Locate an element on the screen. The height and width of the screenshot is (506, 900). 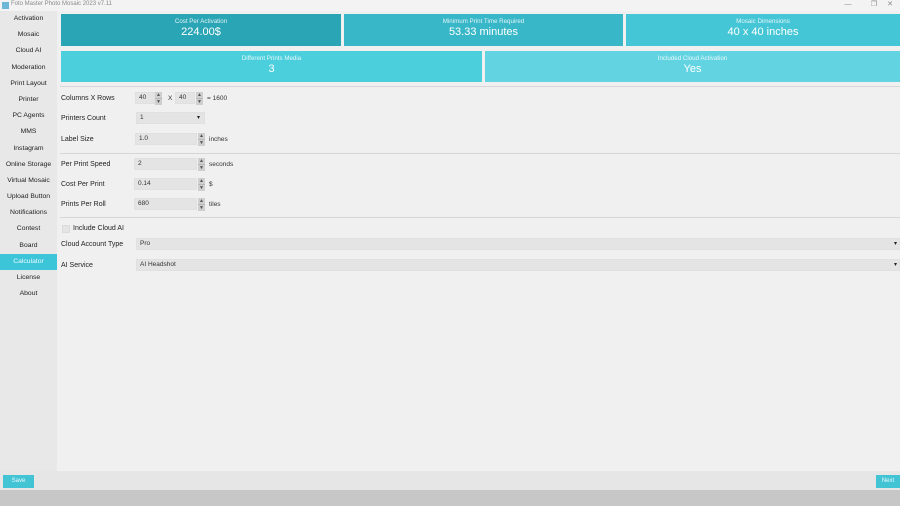
x-separator: X is located at coordinates (170, 98).